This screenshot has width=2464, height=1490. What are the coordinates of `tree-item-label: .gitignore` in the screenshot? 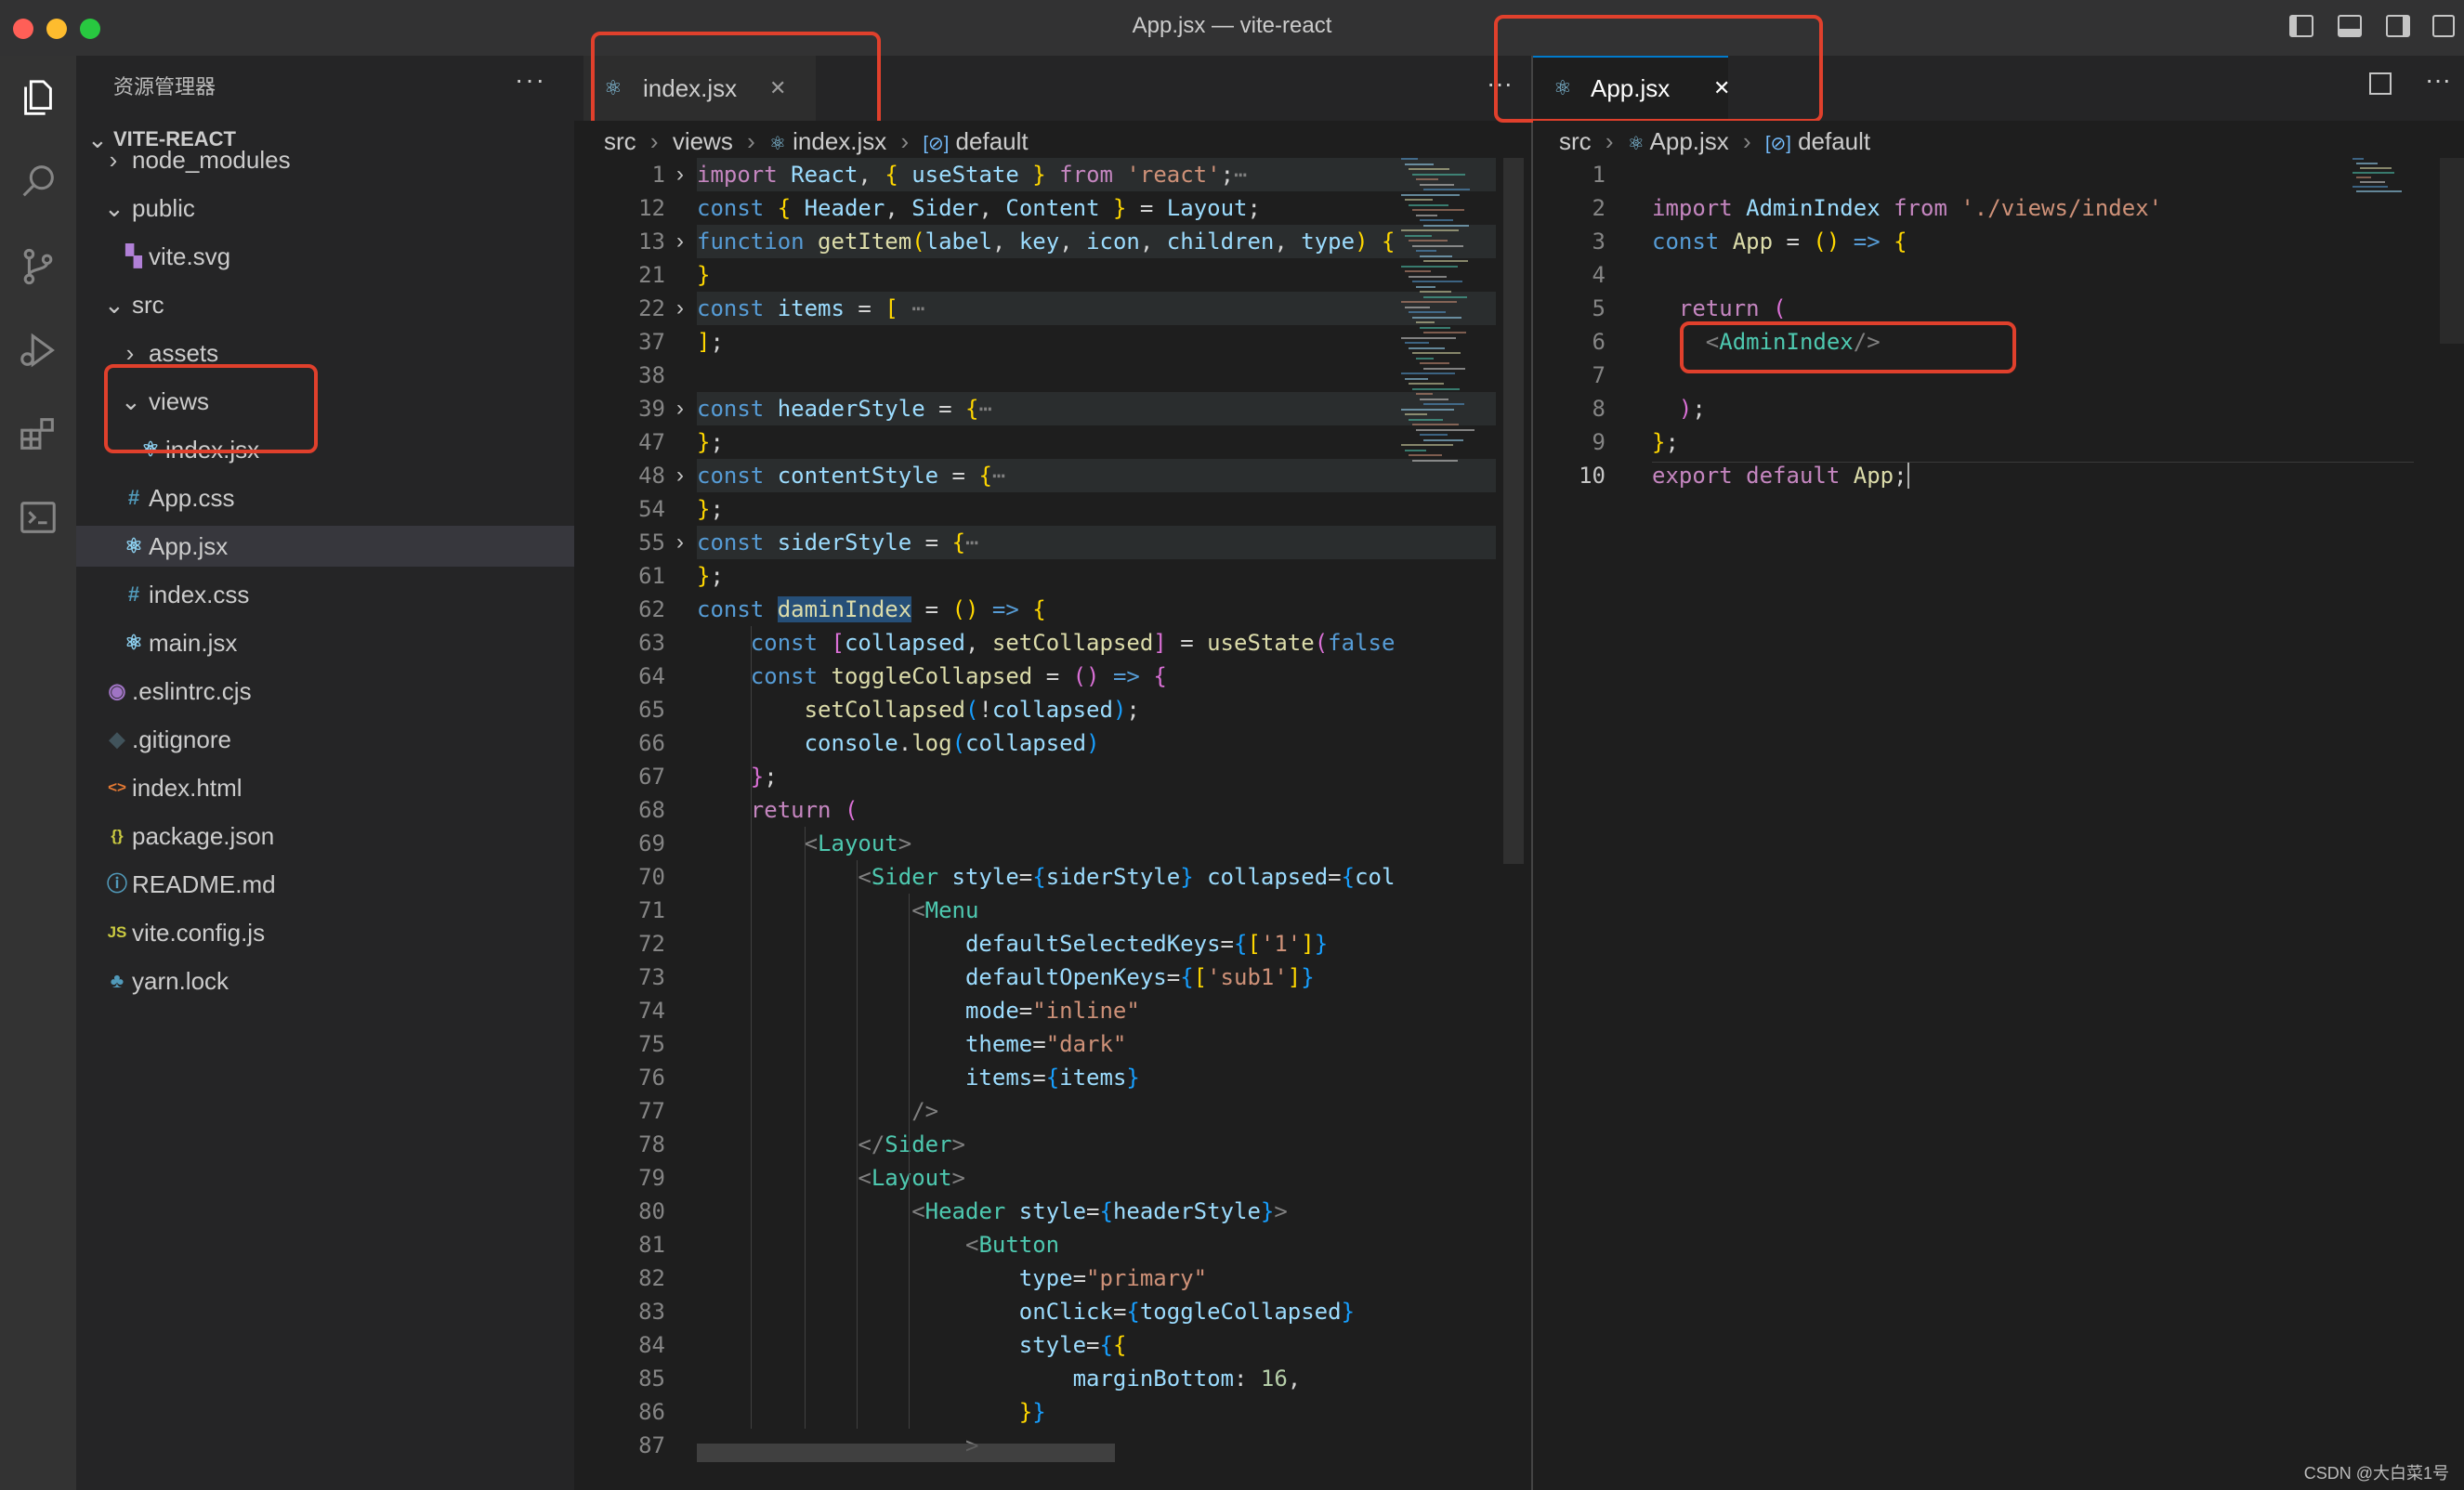 It's located at (181, 739).